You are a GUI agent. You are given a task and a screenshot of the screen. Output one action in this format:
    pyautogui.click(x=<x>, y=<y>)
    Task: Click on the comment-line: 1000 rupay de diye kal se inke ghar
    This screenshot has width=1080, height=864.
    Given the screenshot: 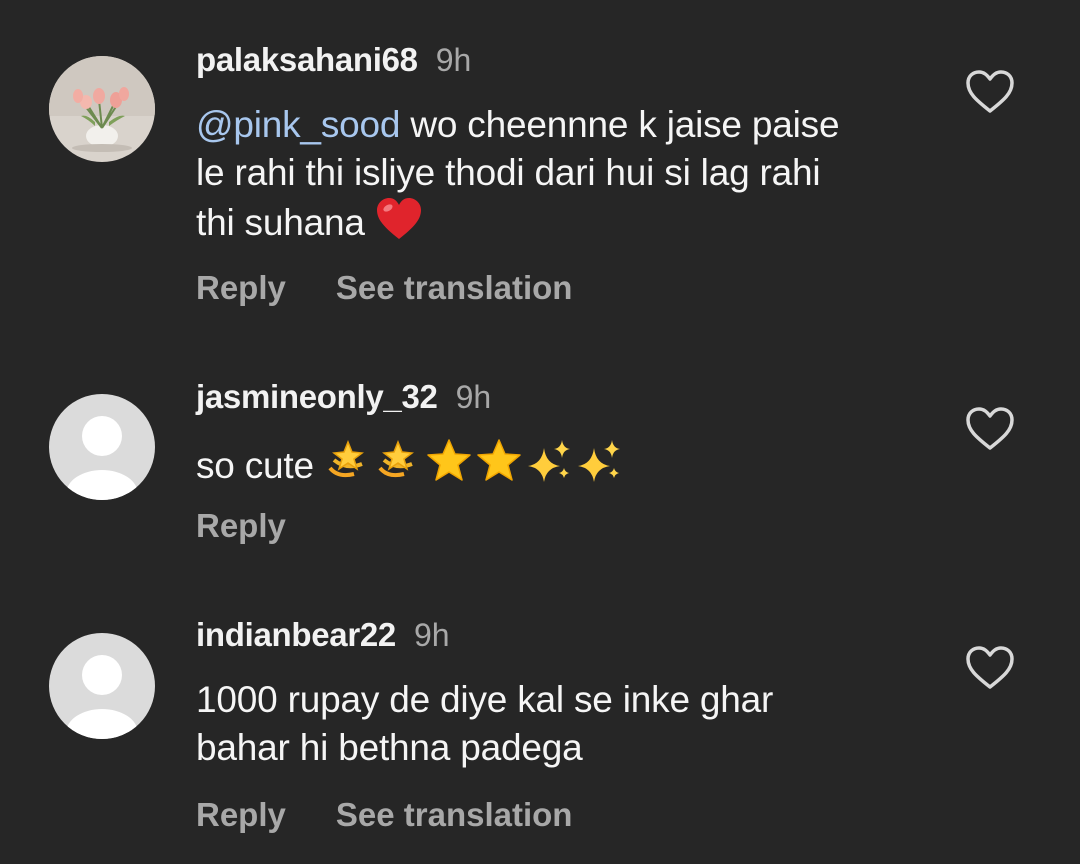 What is the action you would take?
    pyautogui.click(x=485, y=699)
    